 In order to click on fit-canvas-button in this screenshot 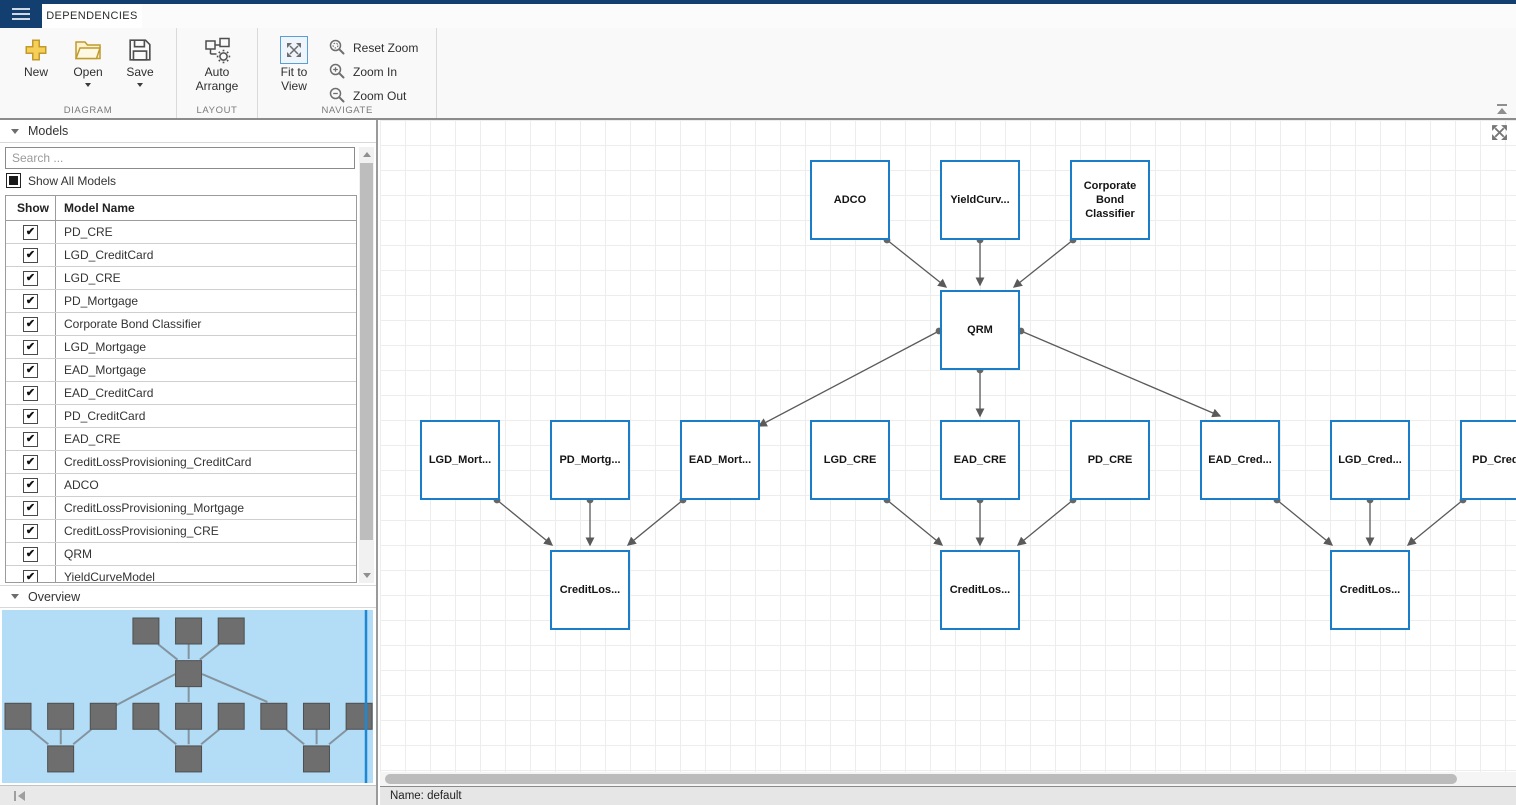, I will do `click(1499, 135)`.